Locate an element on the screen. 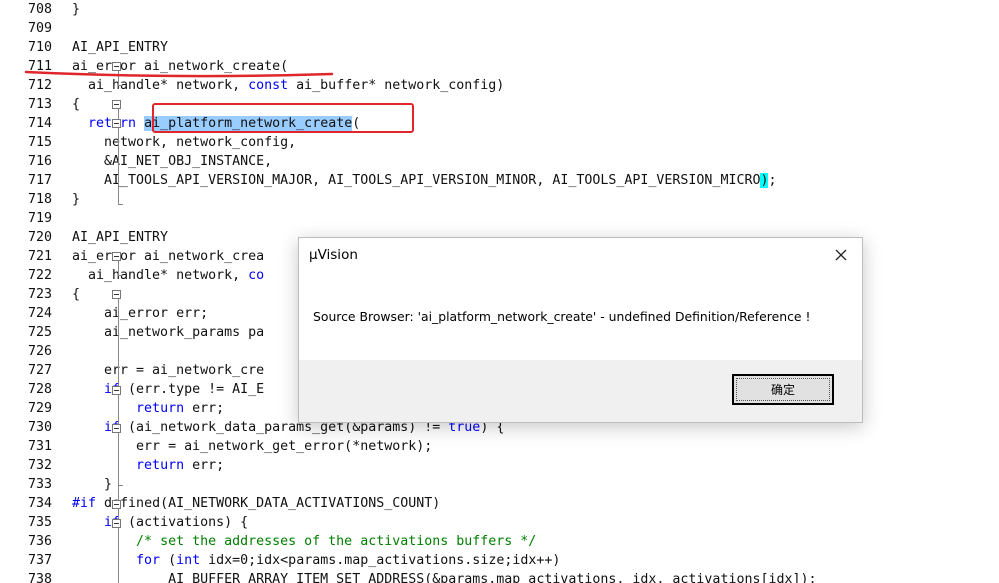 This screenshot has width=999, height=583. line-number: 733 is located at coordinates (39, 484).